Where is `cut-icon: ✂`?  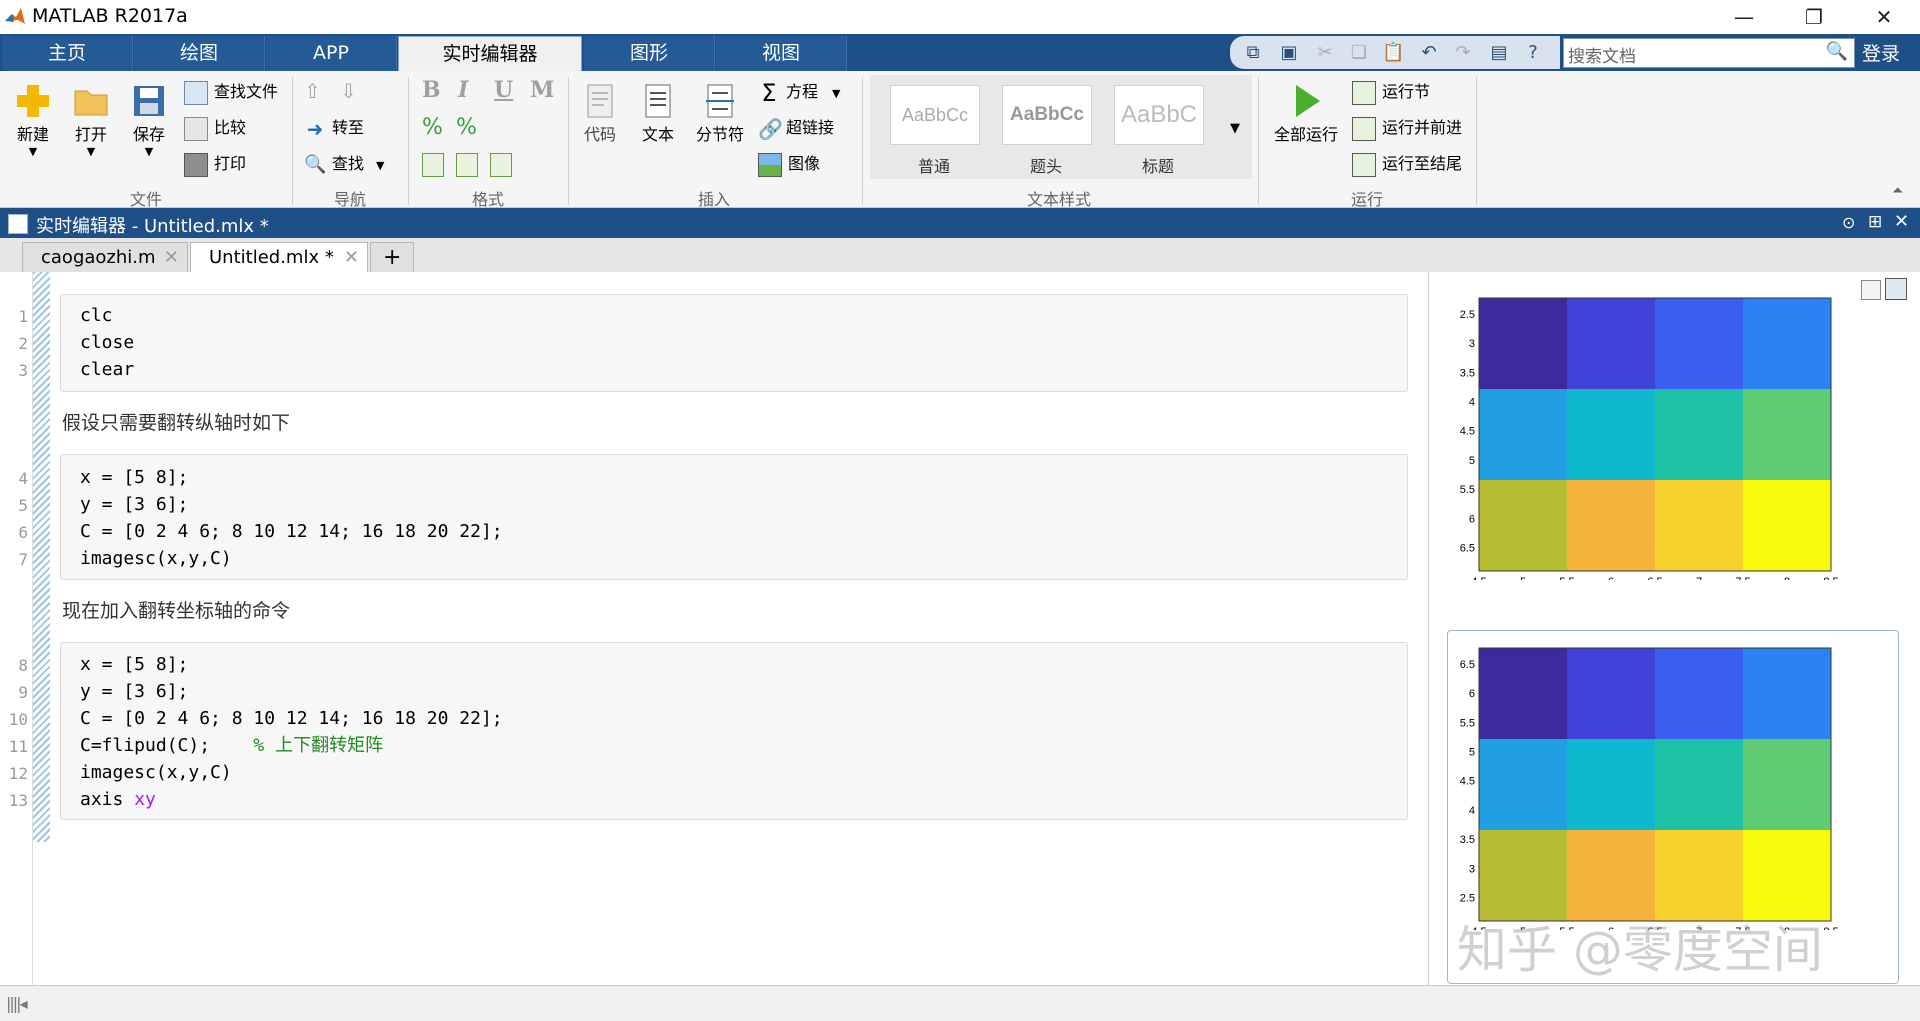 cut-icon: ✂ is located at coordinates (1325, 53).